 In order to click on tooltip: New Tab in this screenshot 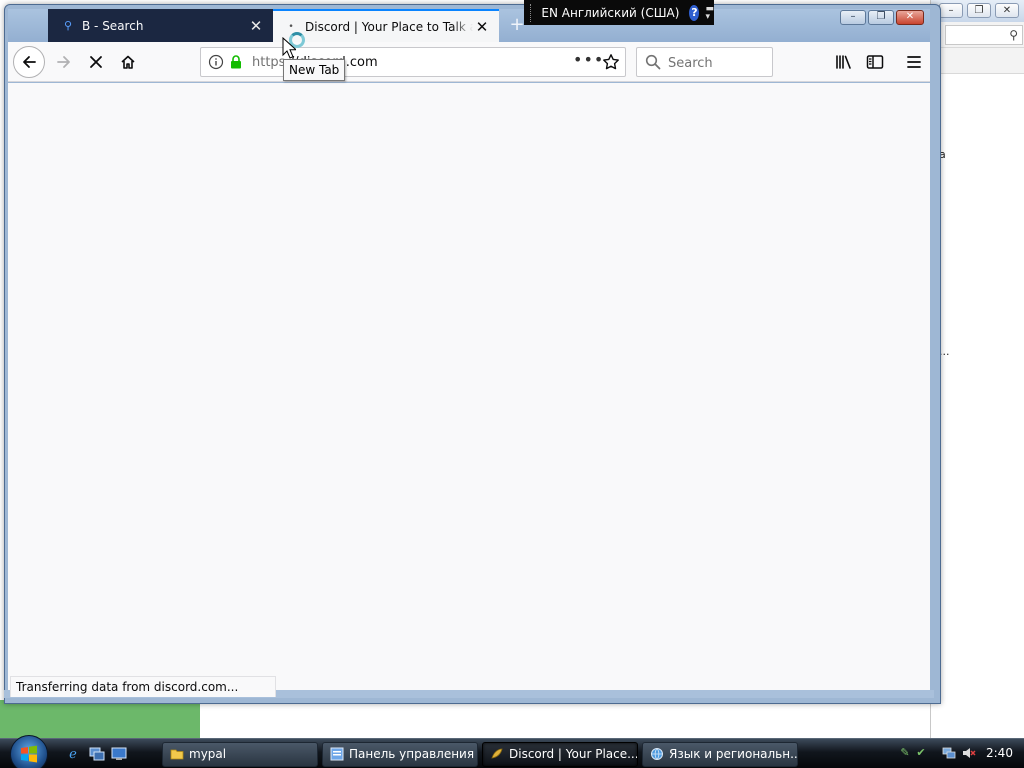, I will do `click(314, 70)`.